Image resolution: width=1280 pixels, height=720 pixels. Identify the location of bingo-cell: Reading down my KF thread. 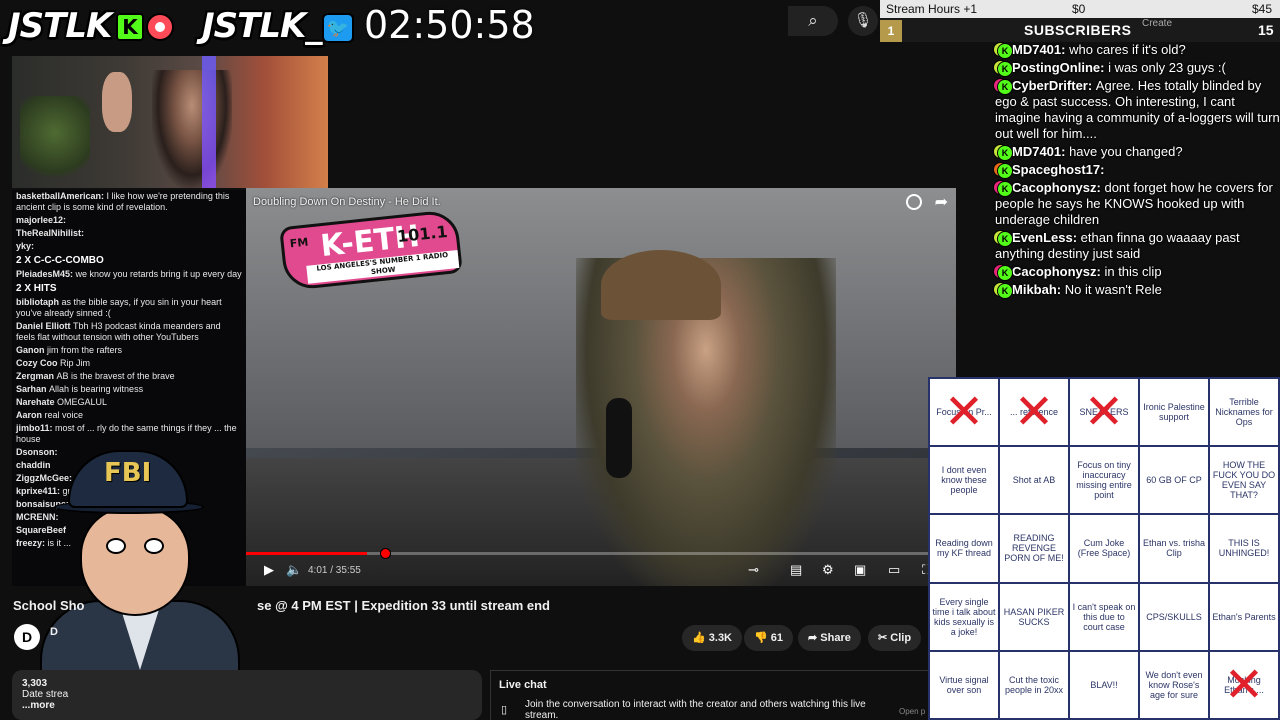
(964, 548).